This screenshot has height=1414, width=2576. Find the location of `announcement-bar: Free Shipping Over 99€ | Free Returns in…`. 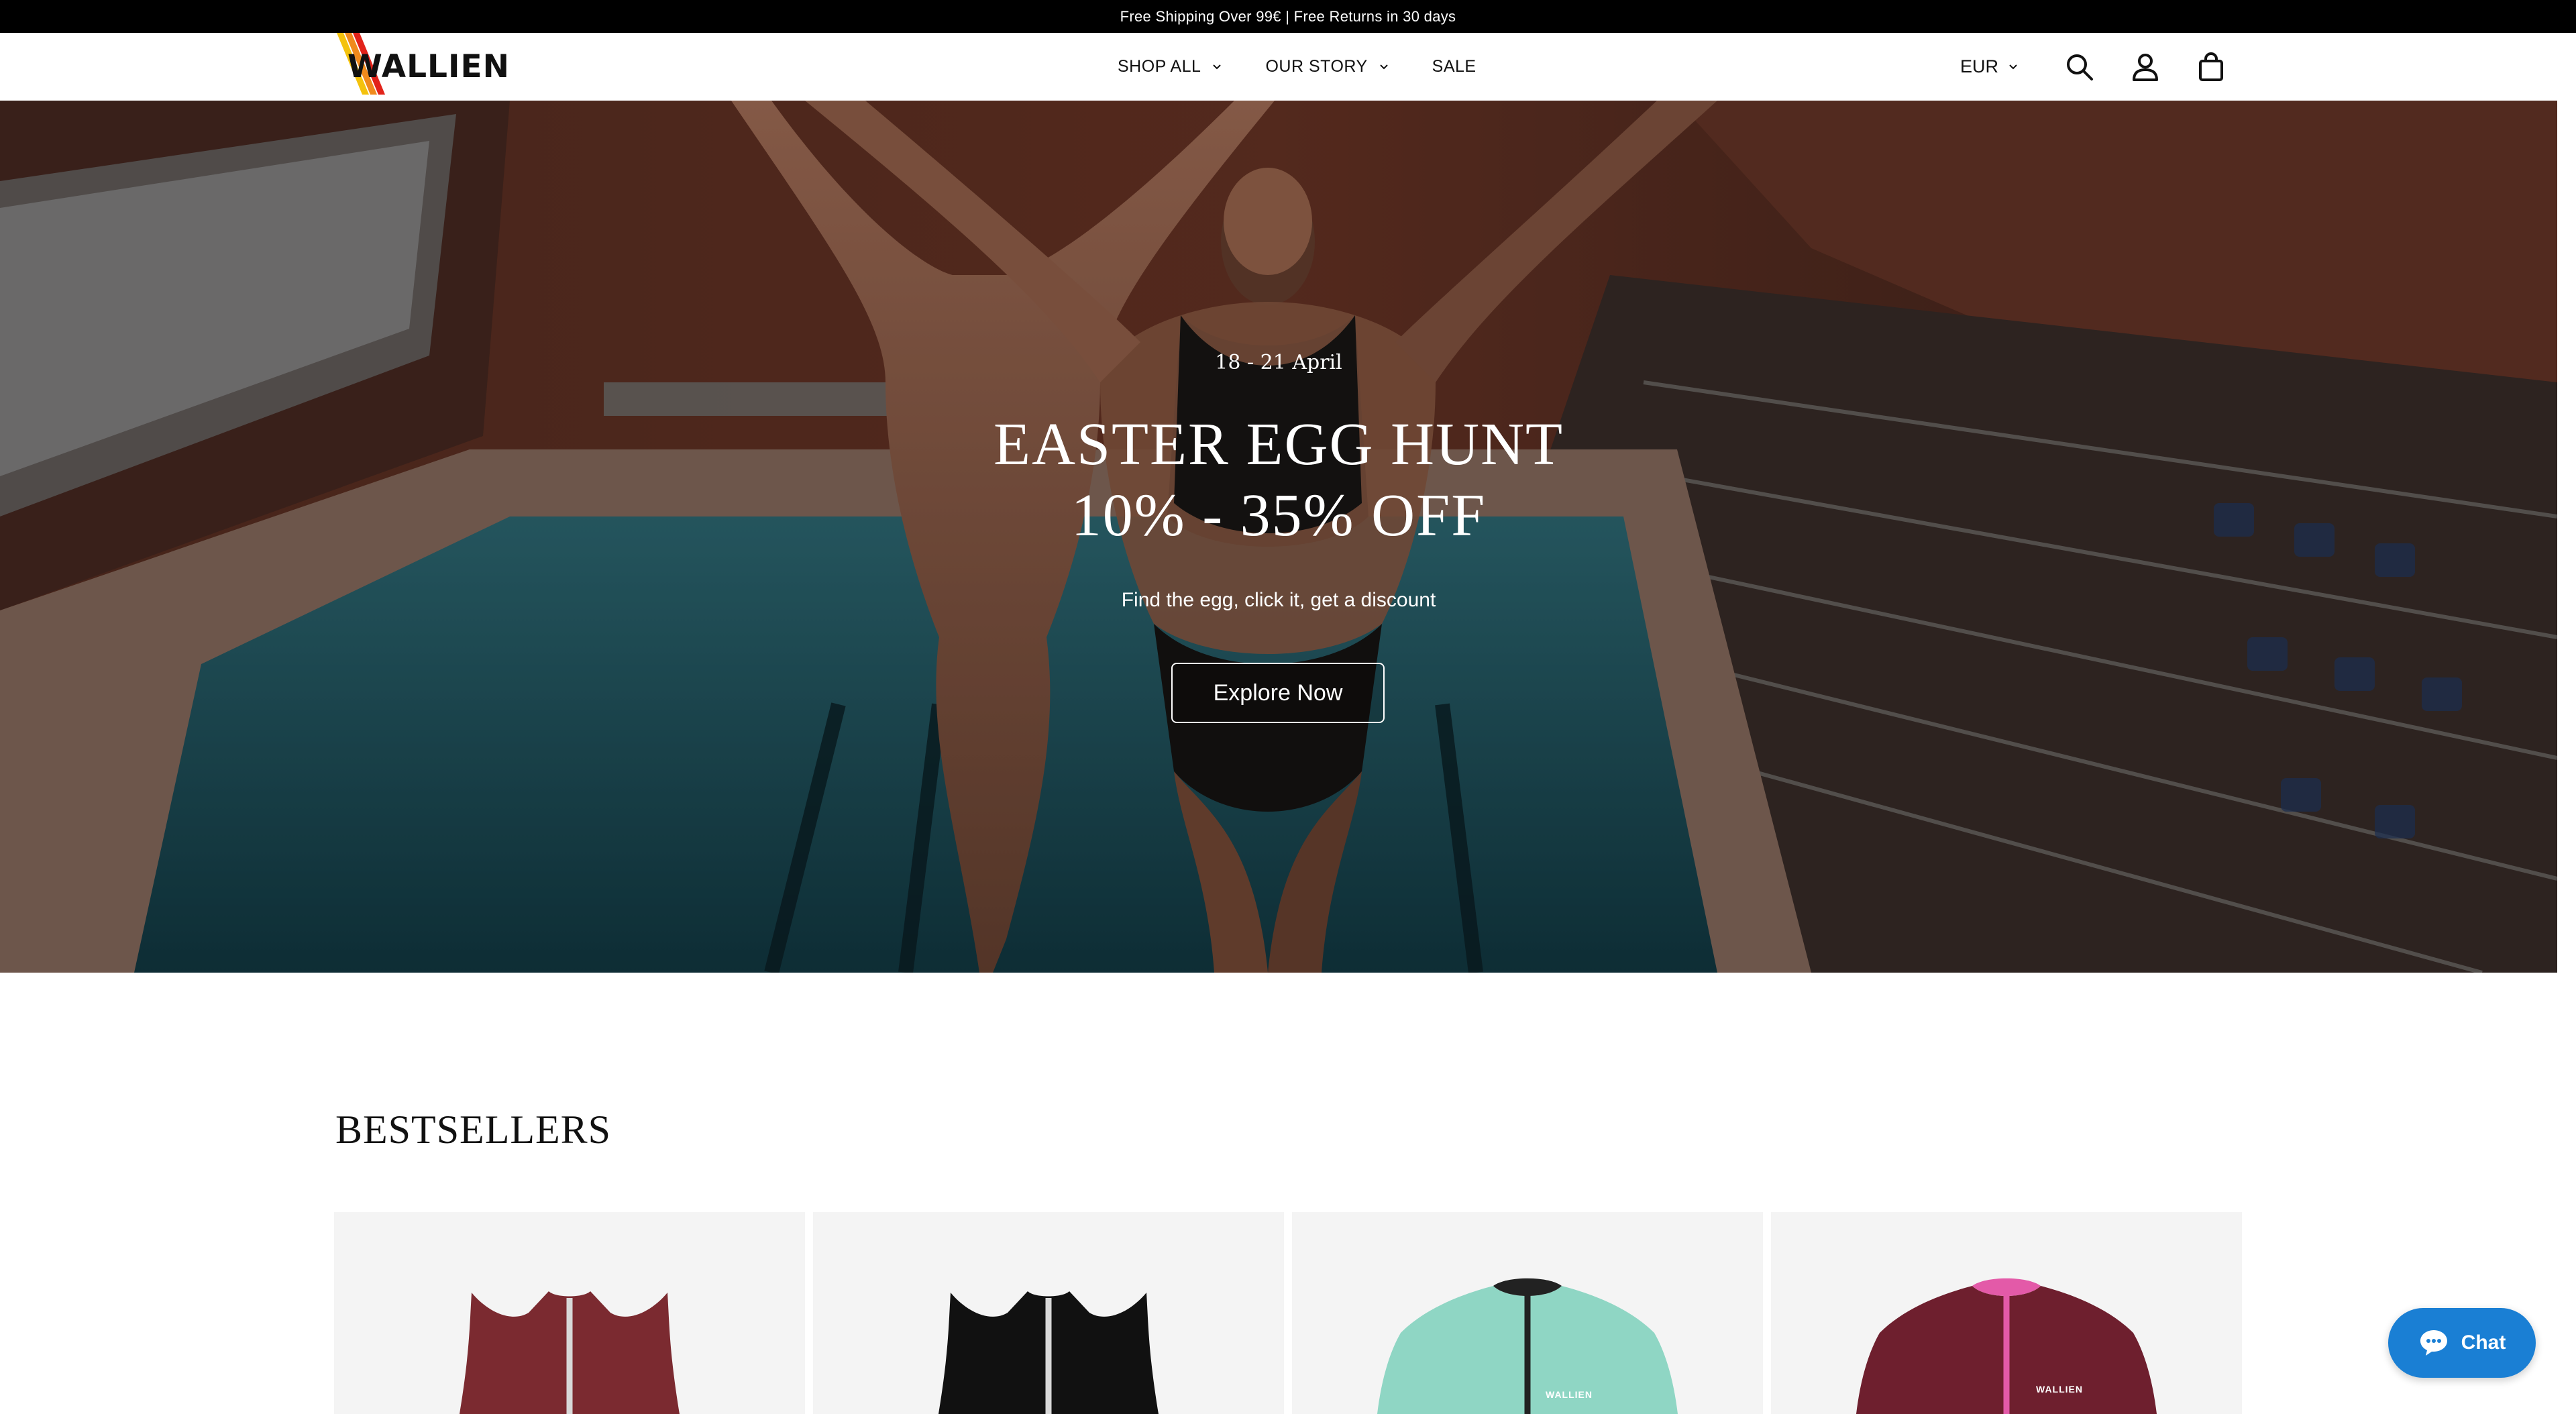

announcement-bar: Free Shipping Over 99€ | Free Returns in… is located at coordinates (1288, 16).